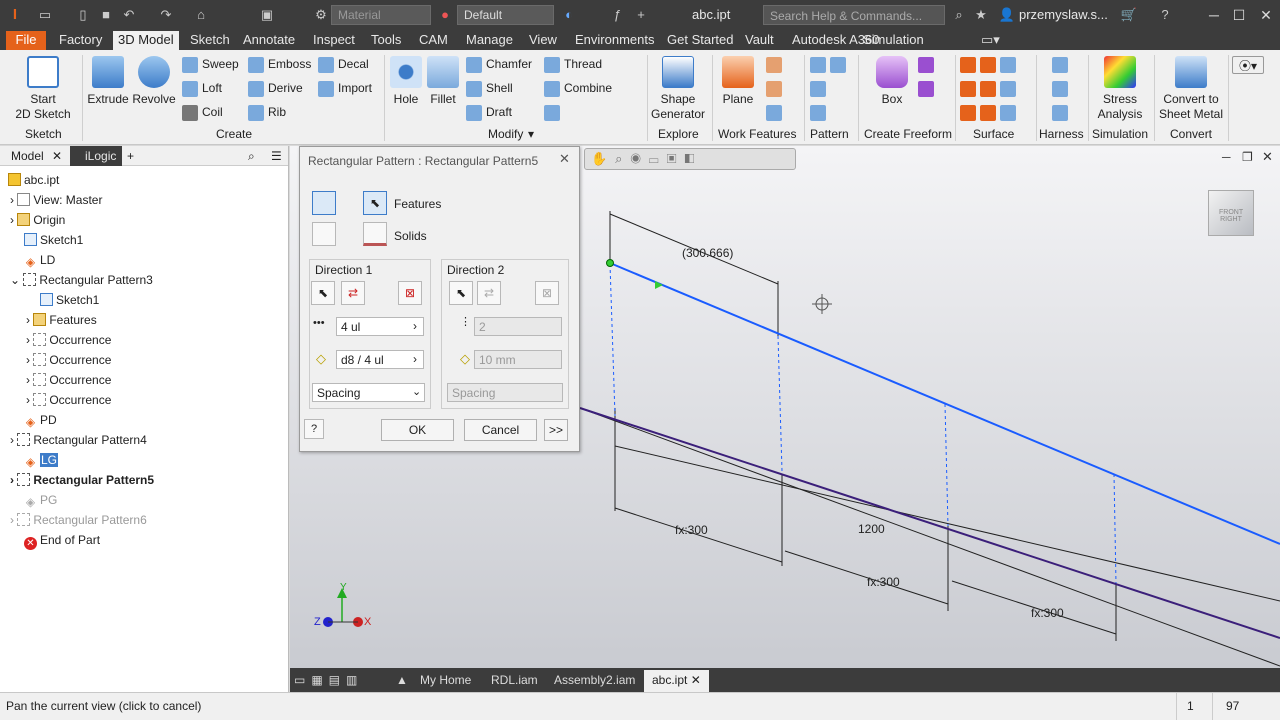 The image size is (1280, 720). What do you see at coordinates (323, 293) in the screenshot?
I see `d1-path-select-icon: ⬉` at bounding box center [323, 293].